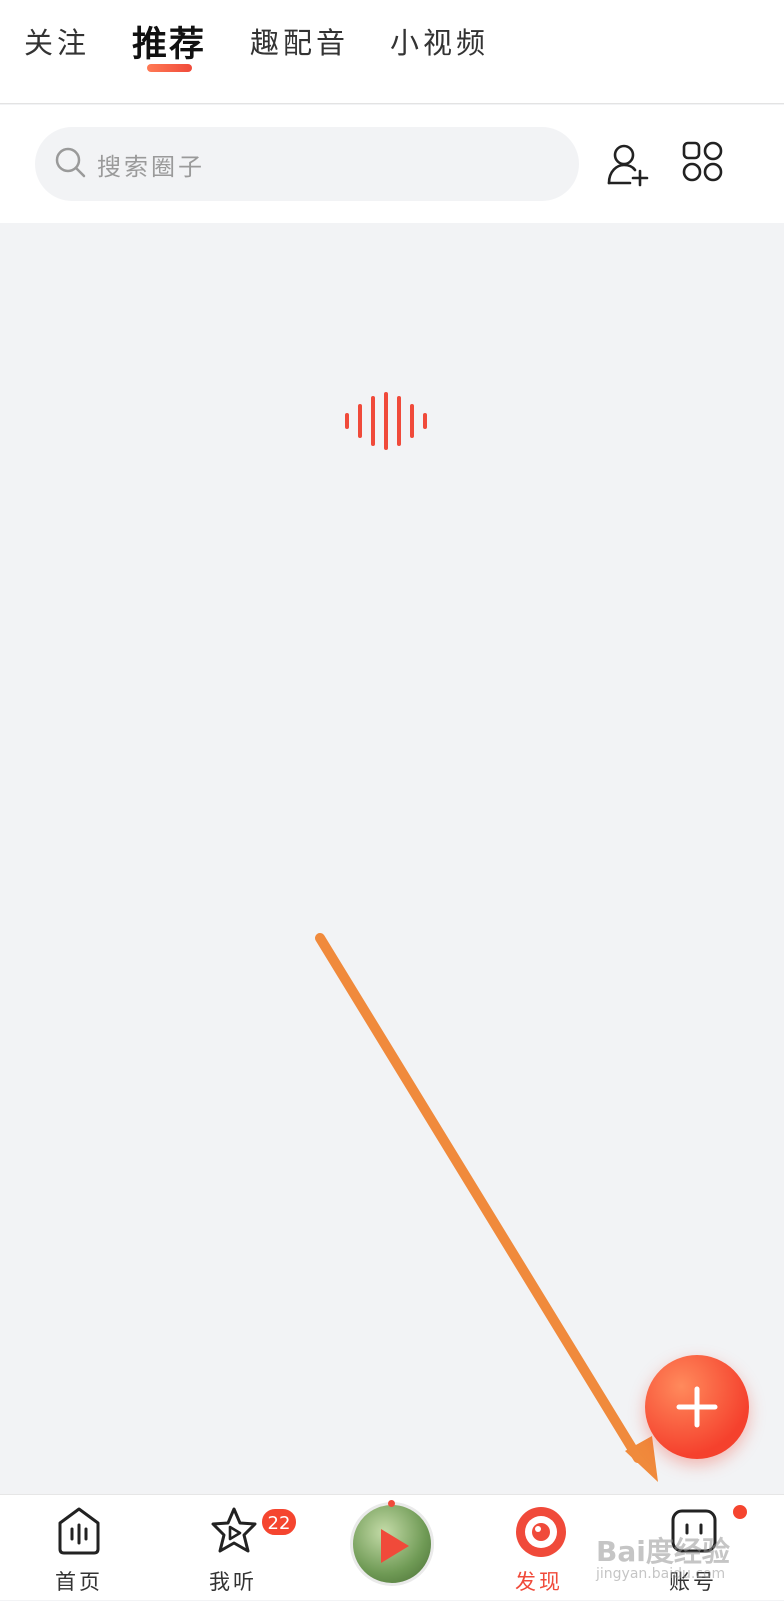 This screenshot has width=784, height=1601. Describe the element at coordinates (628, 165) in the screenshot. I see `add-friend-icon` at that location.